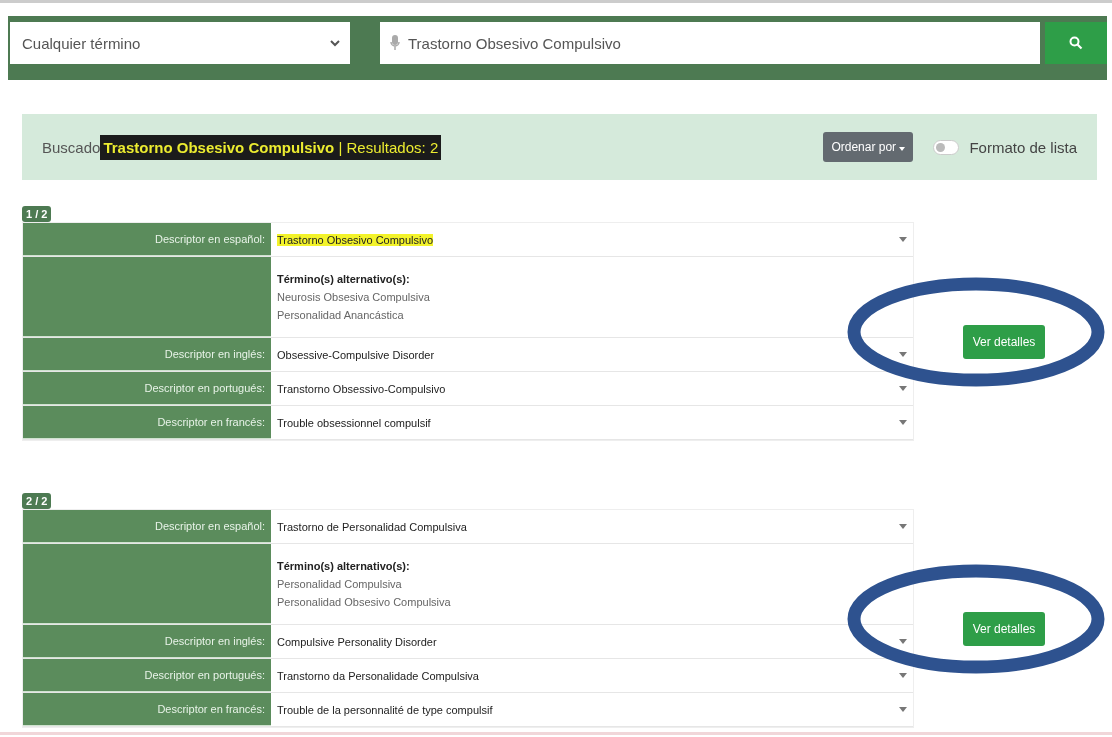  What do you see at coordinates (364, 602) in the screenshot?
I see `alternative-term: Personalidad Obsesivo Compulsiva` at bounding box center [364, 602].